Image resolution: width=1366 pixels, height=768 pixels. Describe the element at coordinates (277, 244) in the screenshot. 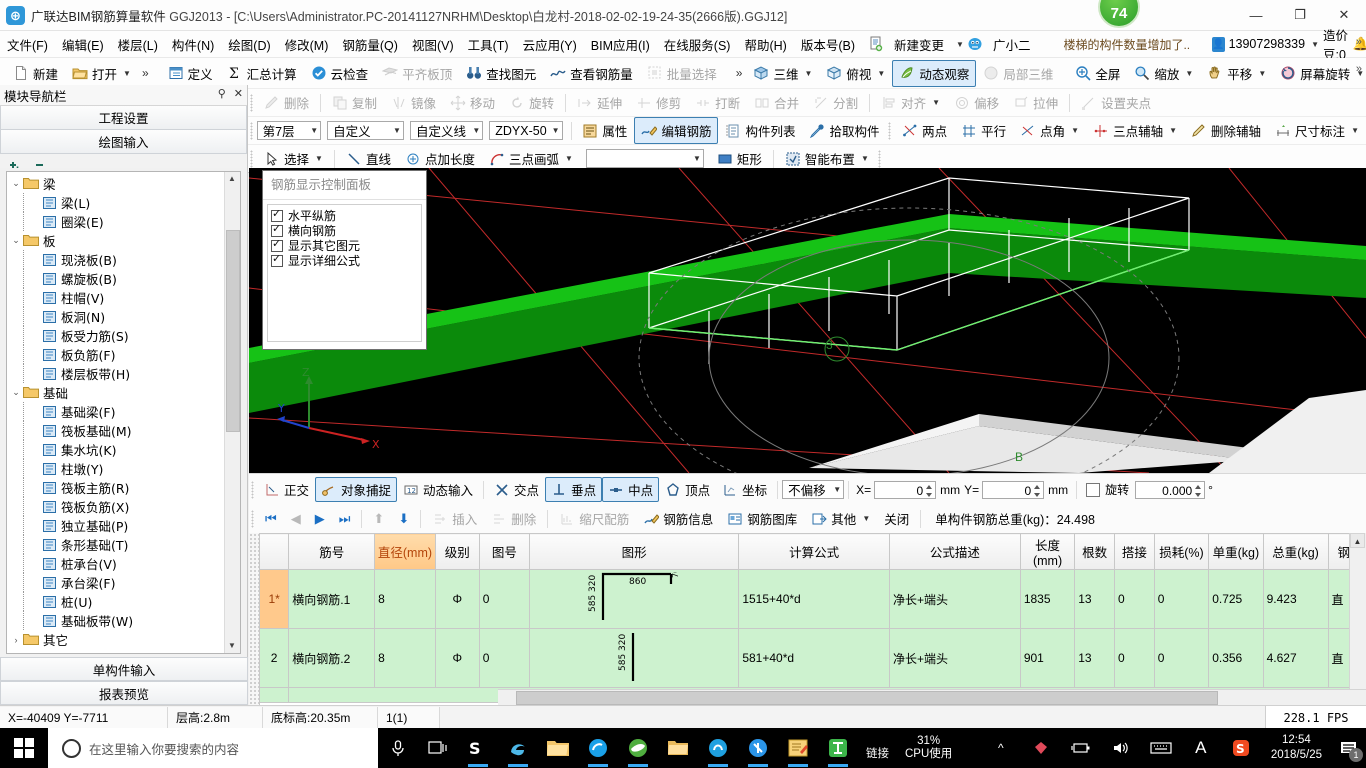

I see `show-other-elements-checkbox` at that location.